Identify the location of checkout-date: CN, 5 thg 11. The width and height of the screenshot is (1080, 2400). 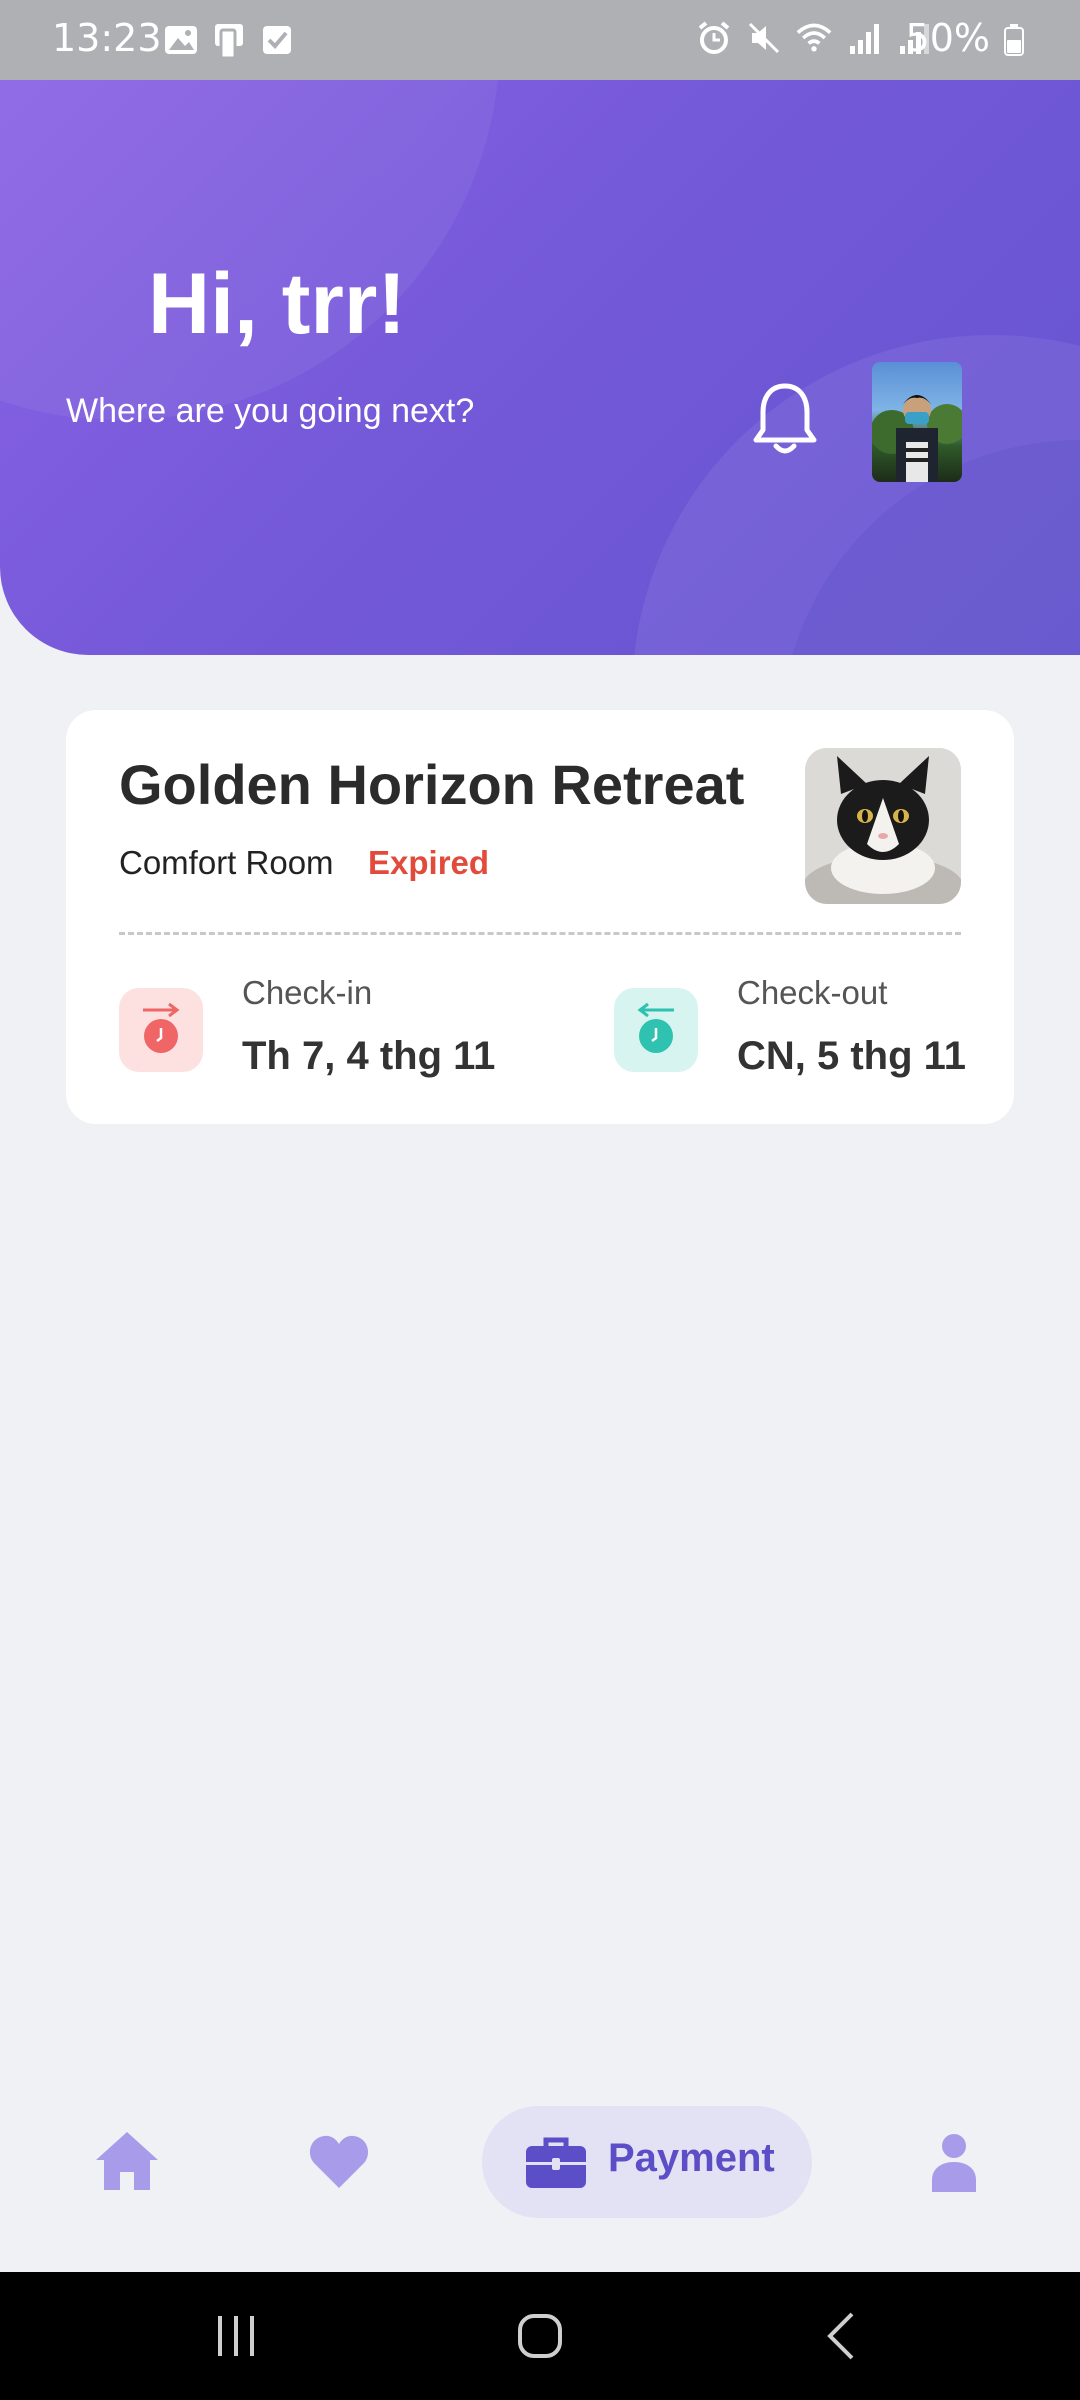
(851, 1056).